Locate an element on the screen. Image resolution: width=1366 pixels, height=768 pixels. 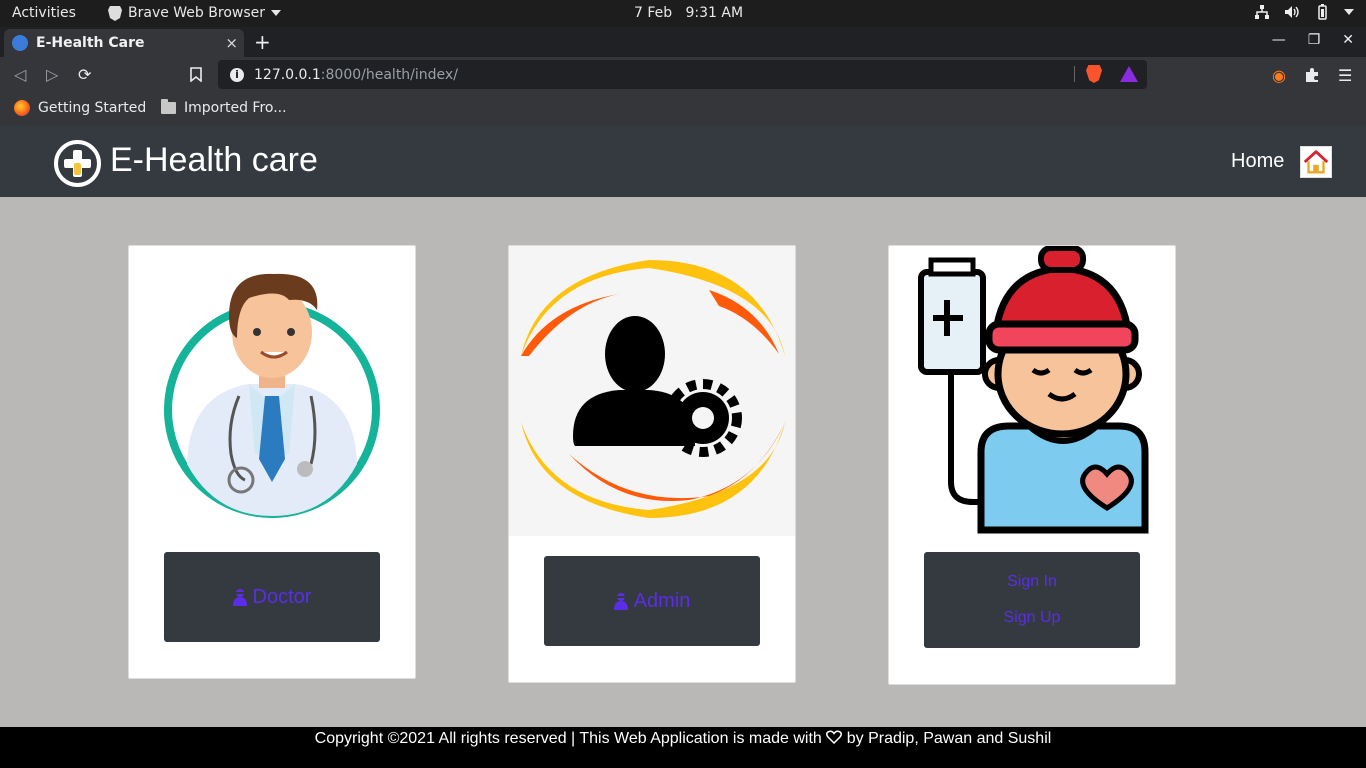
doctor-illustration-icon is located at coordinates (272, 395).